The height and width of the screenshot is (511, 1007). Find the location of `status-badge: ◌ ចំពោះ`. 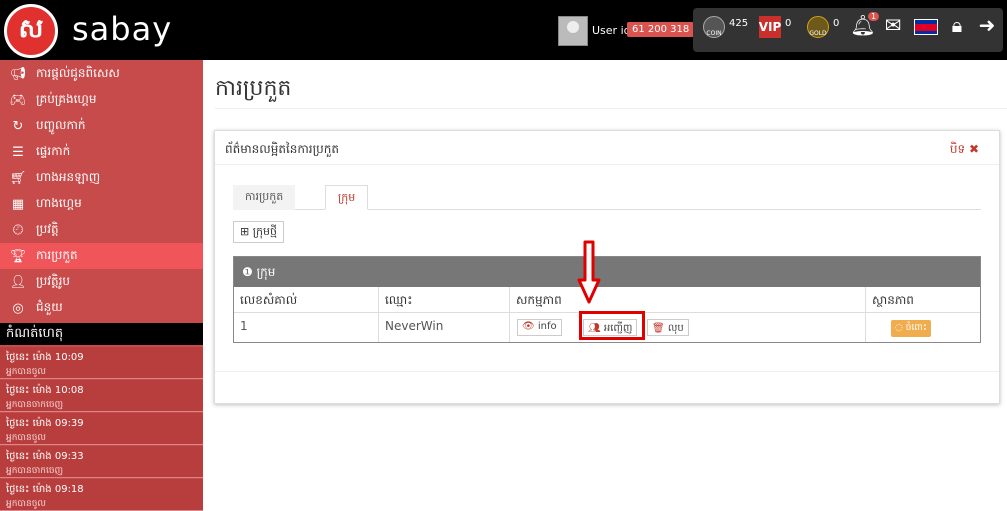

status-badge: ◌ ចំពោះ is located at coordinates (911, 328).